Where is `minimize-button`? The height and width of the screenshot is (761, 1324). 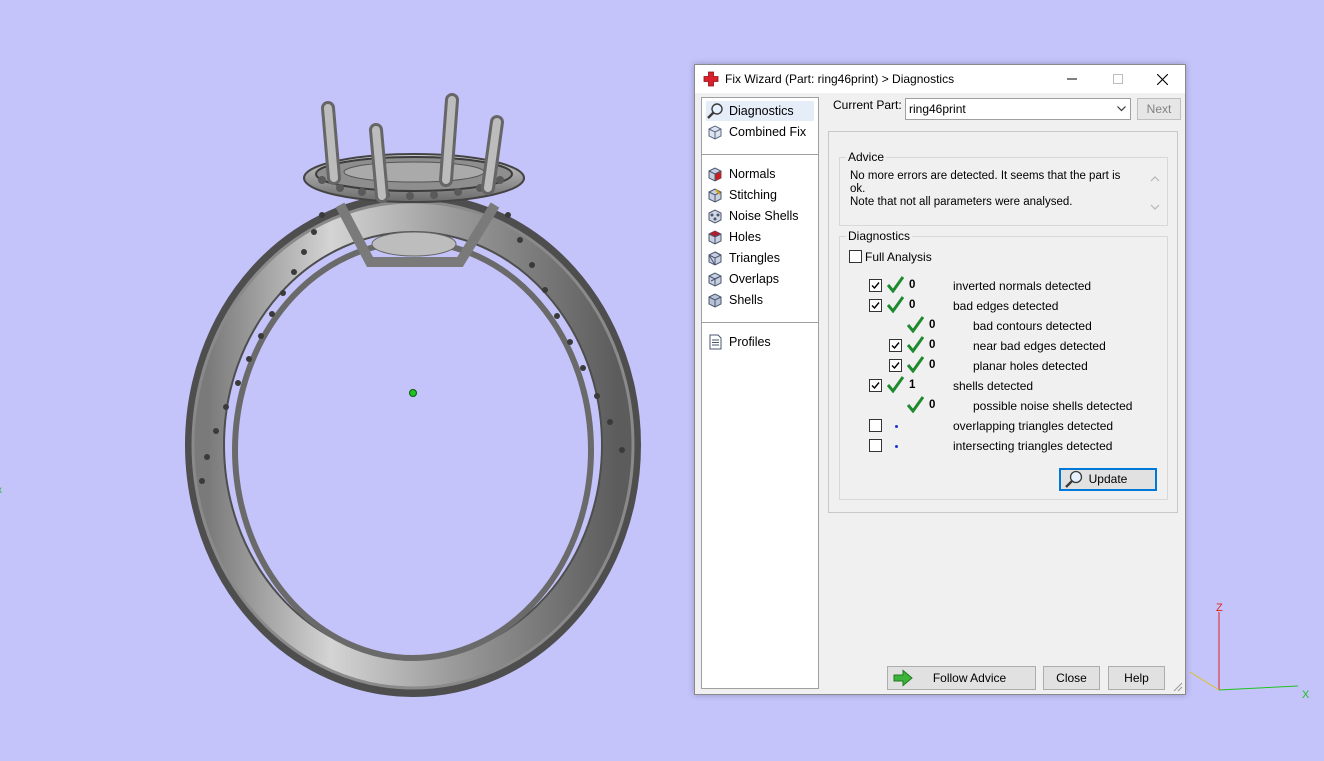 minimize-button is located at coordinates (1072, 79).